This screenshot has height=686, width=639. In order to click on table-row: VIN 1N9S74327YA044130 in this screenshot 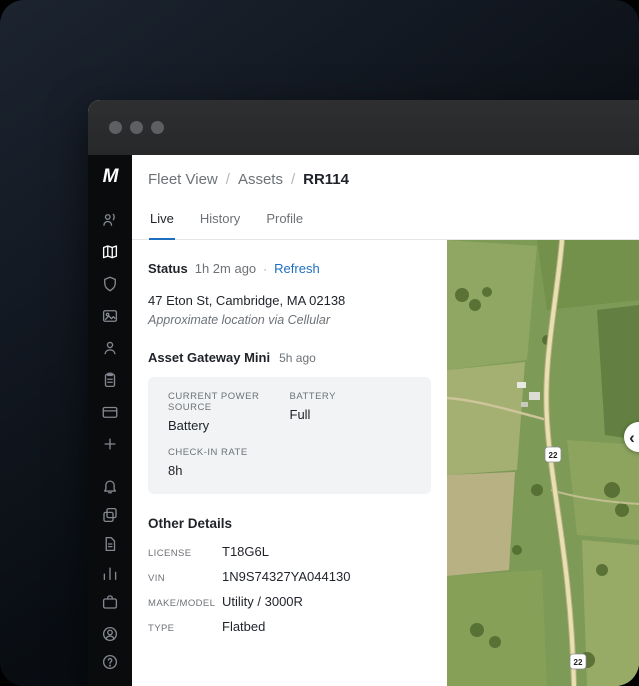, I will do `click(289, 576)`.